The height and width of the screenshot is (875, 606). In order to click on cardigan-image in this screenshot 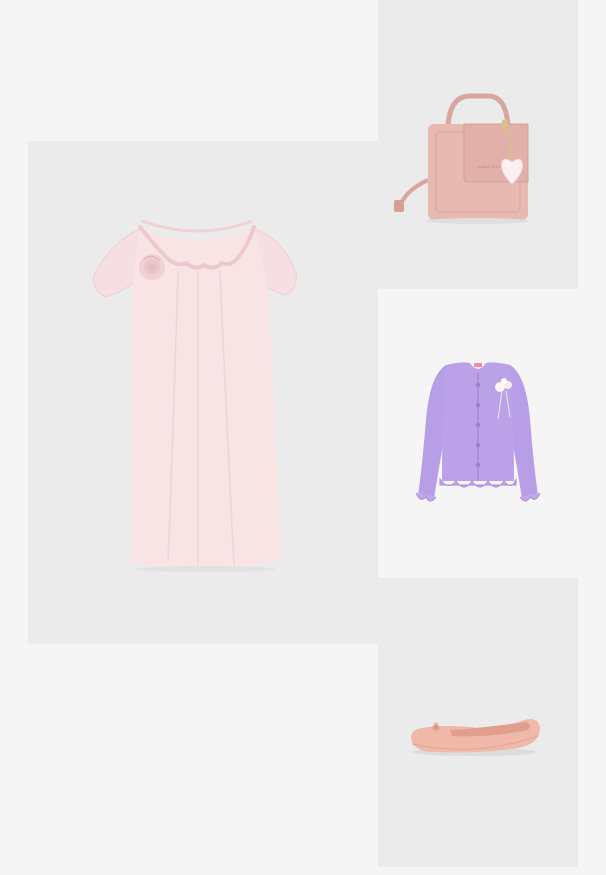, I will do `click(478, 432)`.